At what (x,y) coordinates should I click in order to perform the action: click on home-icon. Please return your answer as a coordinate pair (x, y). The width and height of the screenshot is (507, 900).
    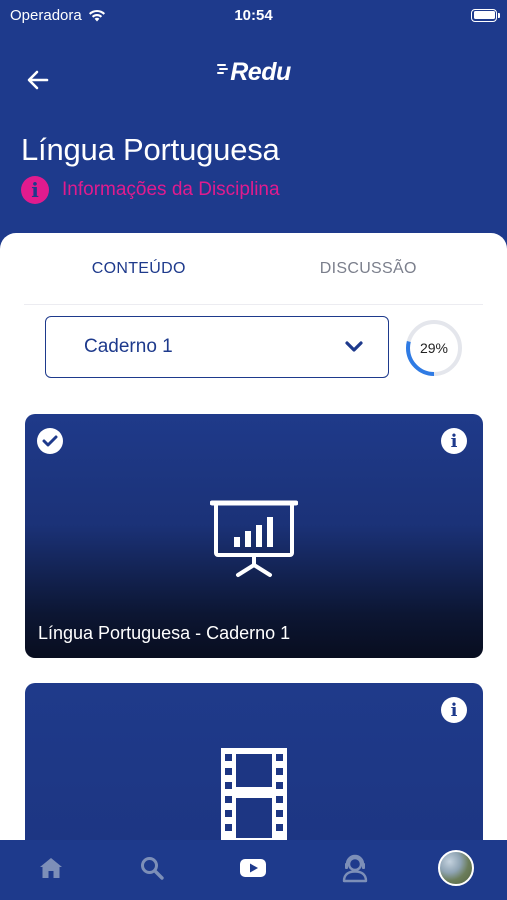
    Looking at the image, I should click on (50, 868).